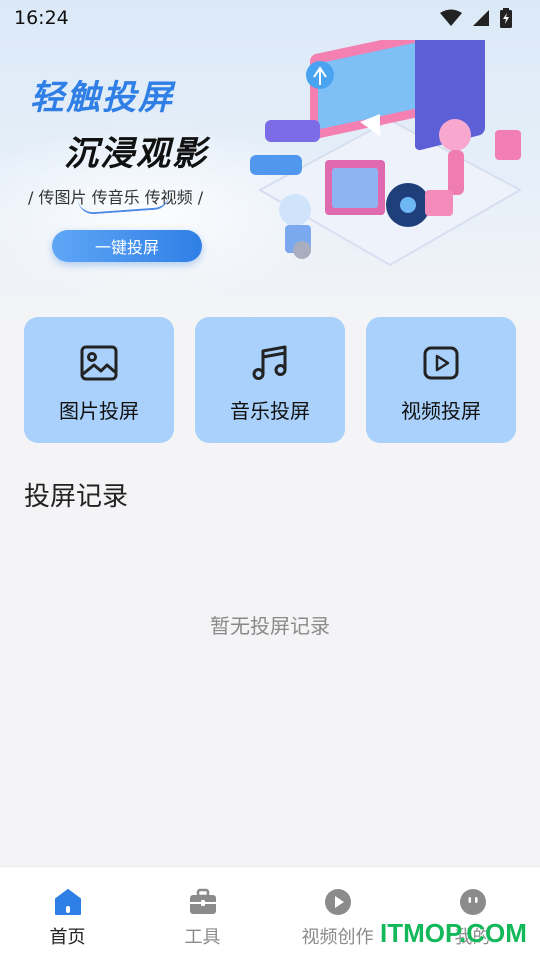 Image resolution: width=540 pixels, height=960 pixels. I want to click on music-cast-label: 音乐投屏, so click(270, 412).